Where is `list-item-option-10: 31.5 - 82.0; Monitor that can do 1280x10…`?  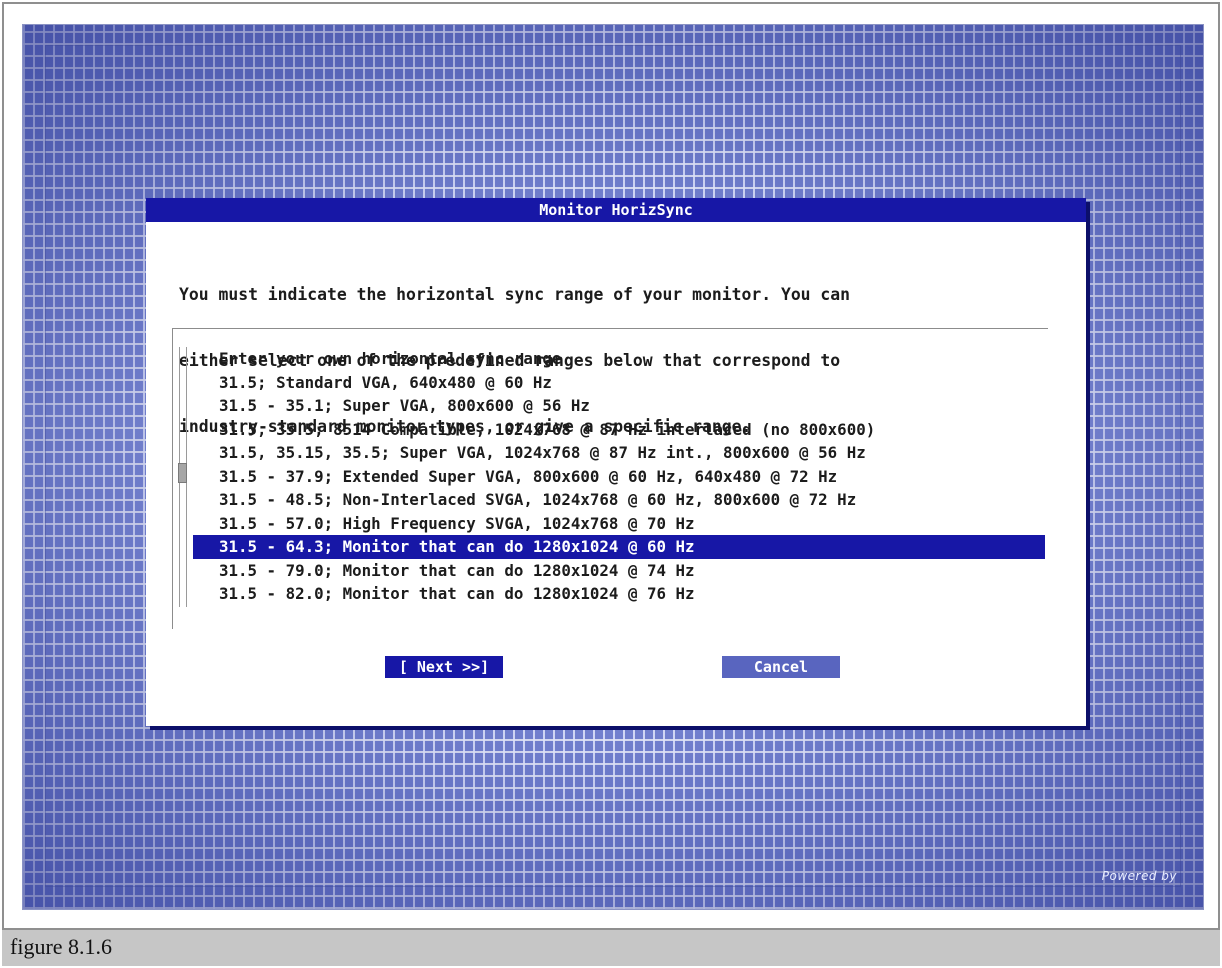 list-item-option-10: 31.5 - 82.0; Monitor that can do 1280x10… is located at coordinates (619, 594).